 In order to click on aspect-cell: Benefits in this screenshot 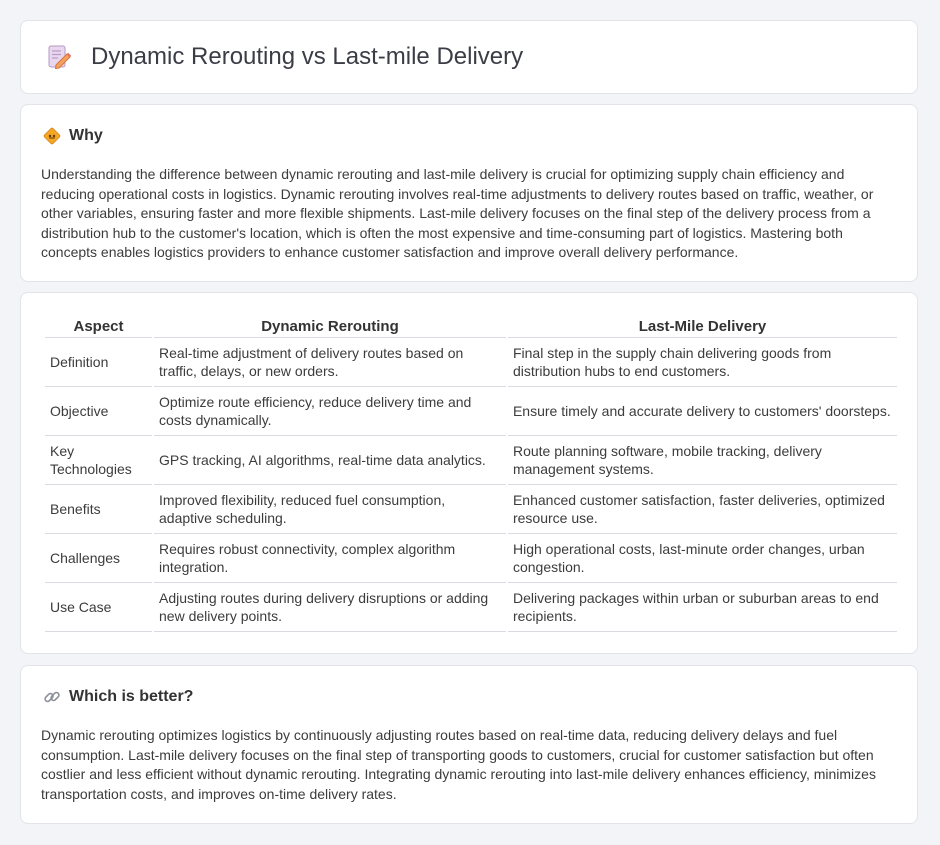, I will do `click(99, 509)`.